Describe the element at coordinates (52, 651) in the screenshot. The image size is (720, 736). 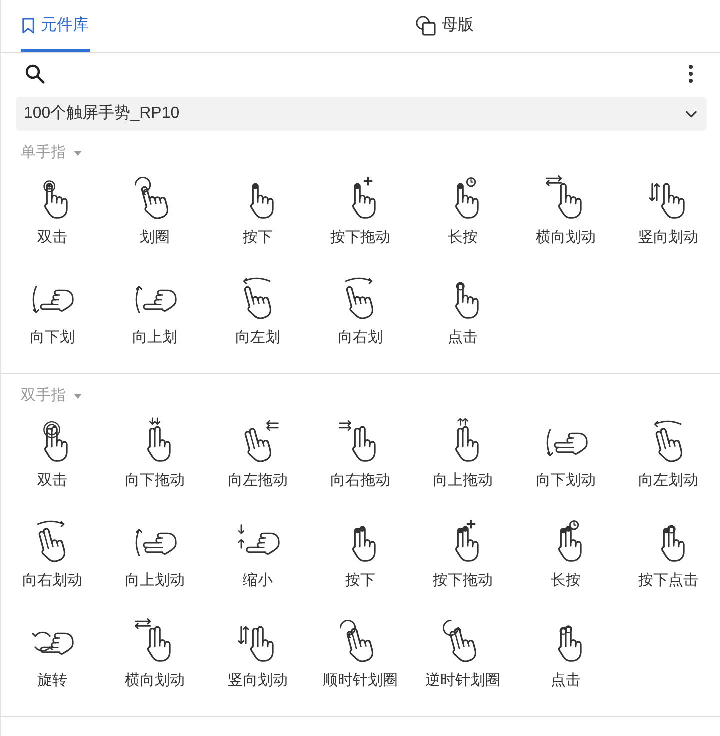
I see `gesture-item: 旋转` at that location.